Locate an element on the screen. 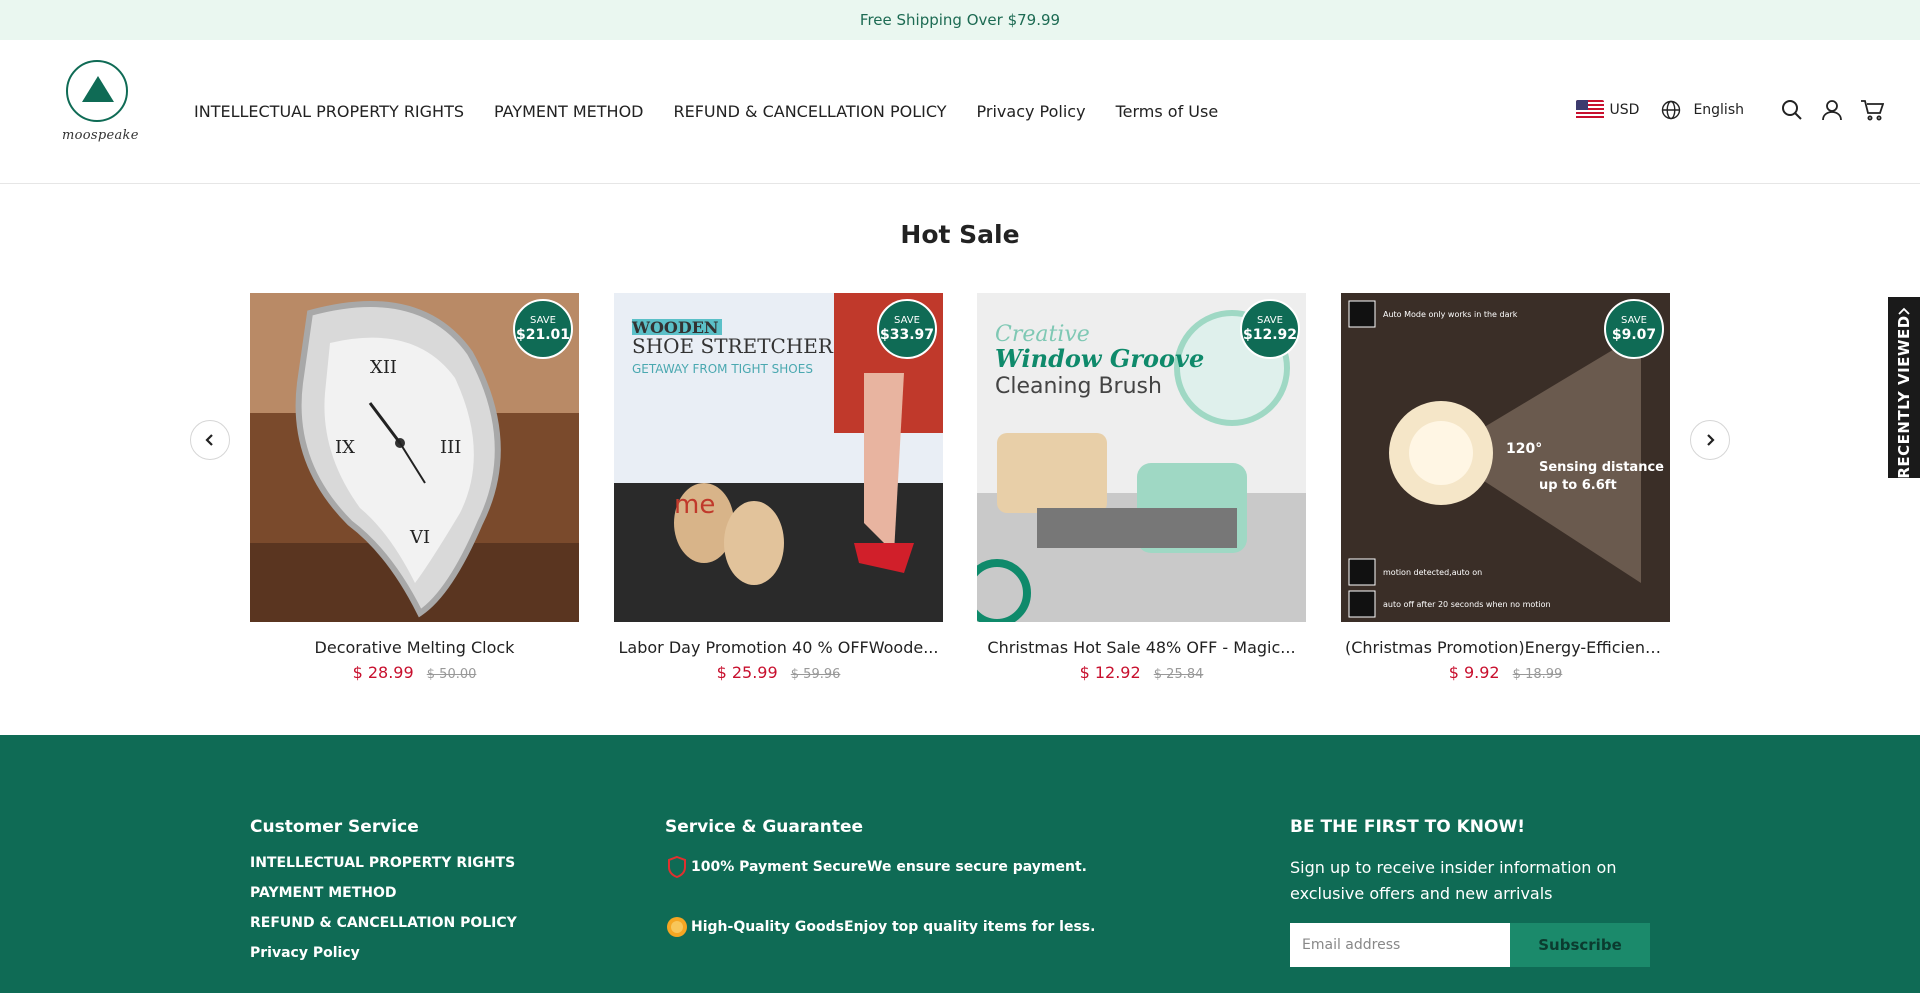 This screenshot has height=993, width=1920. search-icon is located at coordinates (1792, 110).